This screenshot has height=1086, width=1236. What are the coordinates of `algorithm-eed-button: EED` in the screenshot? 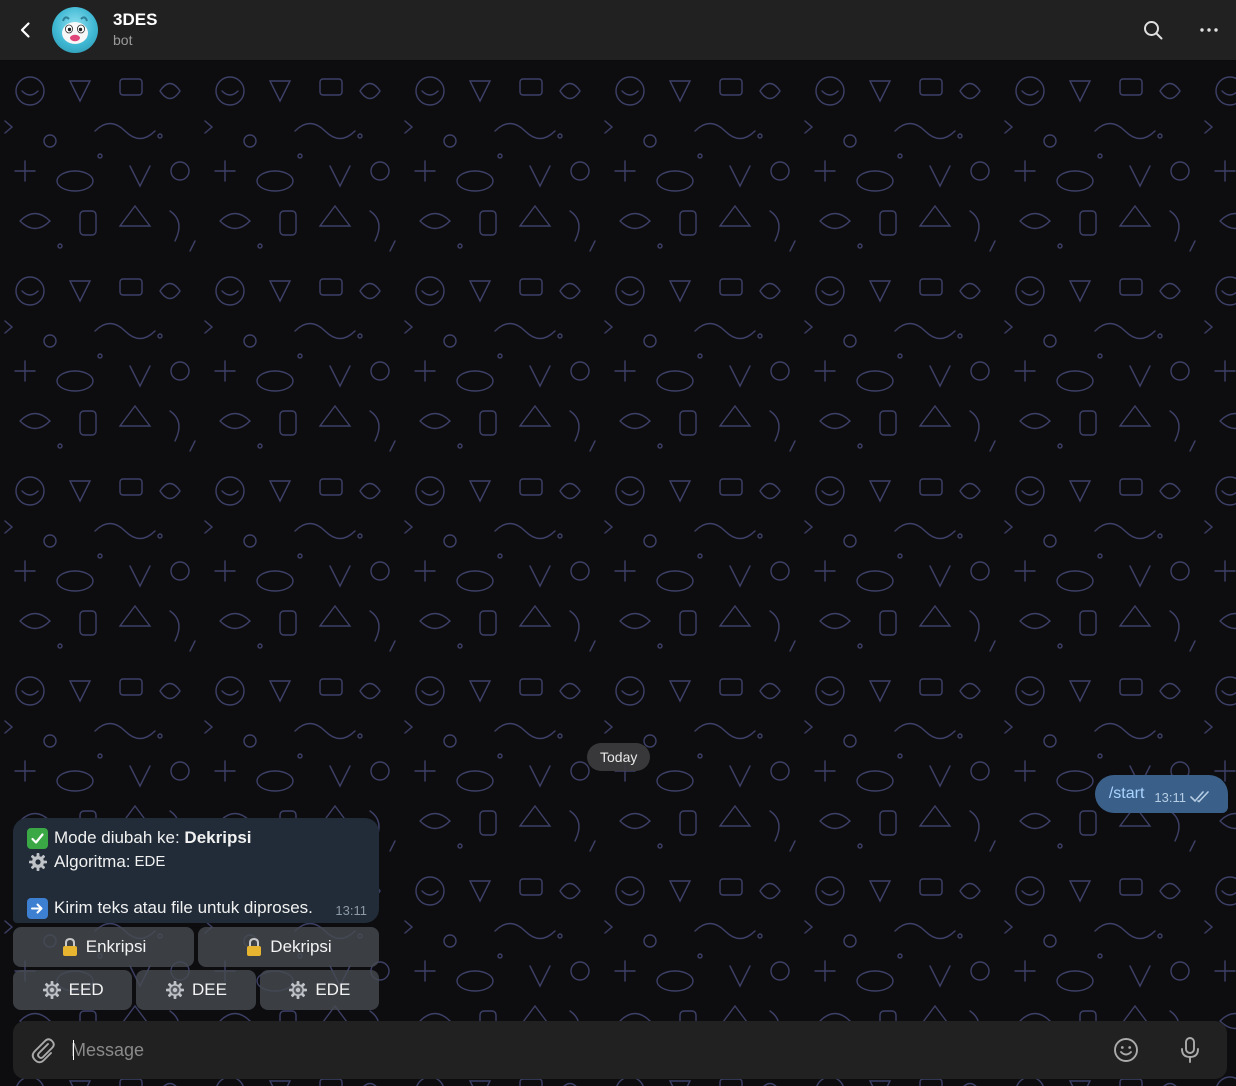 It's located at (73, 990).